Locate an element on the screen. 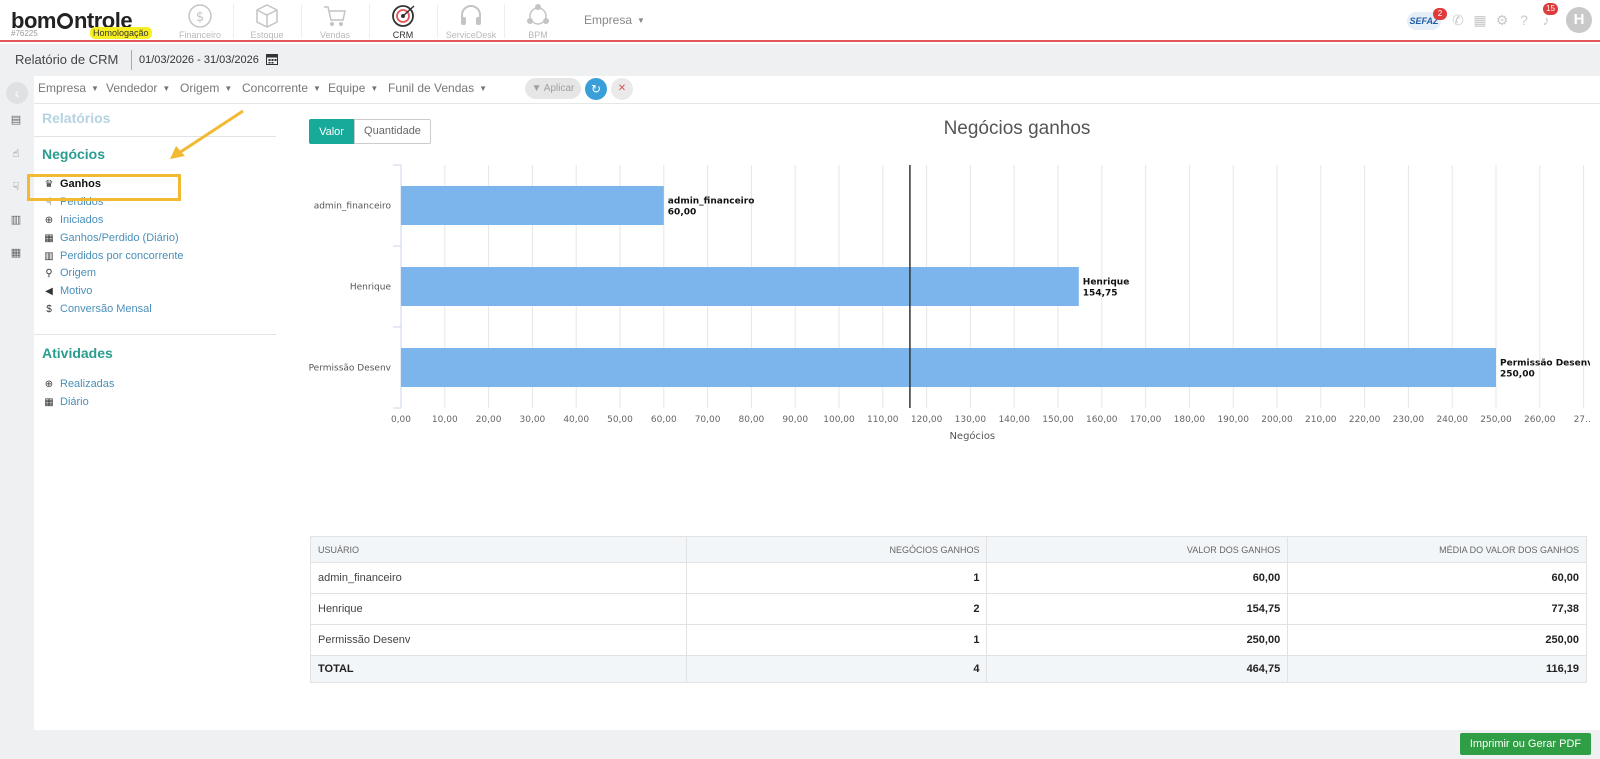  x-tick-label: 240,00 is located at coordinates (1452, 420).